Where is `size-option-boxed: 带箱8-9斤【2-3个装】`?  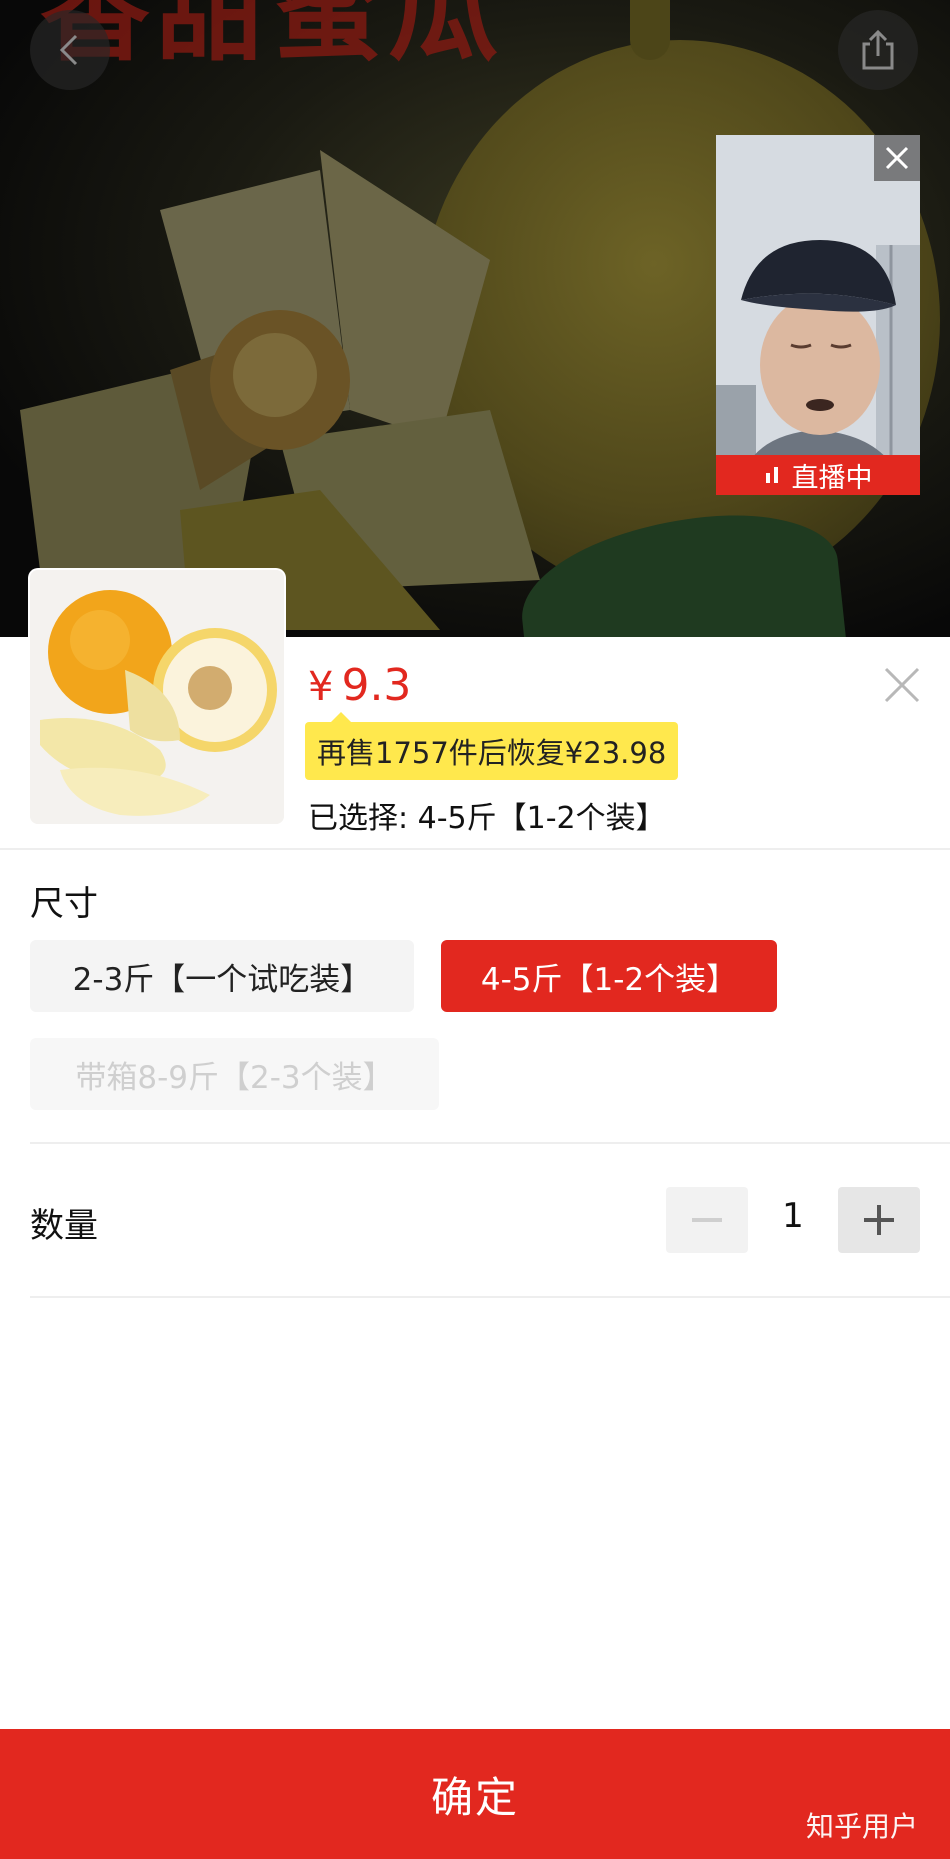 size-option-boxed: 带箱8-9斤【2-3个装】 is located at coordinates (234, 1074).